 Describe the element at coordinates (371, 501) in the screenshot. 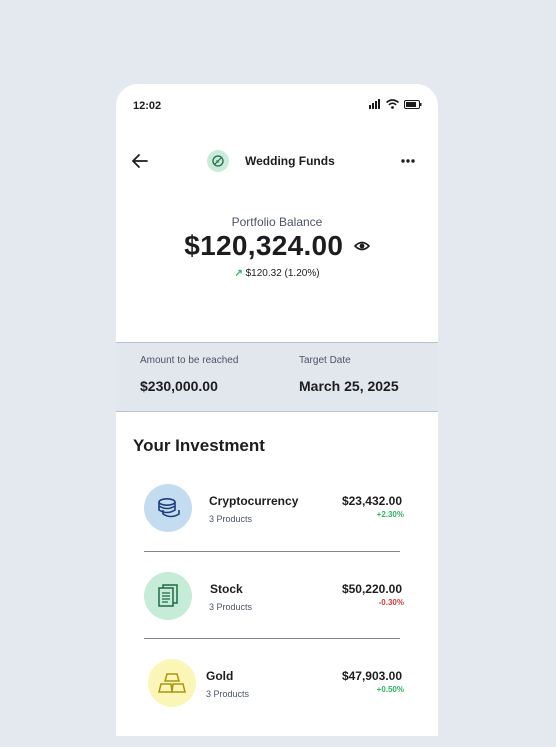

I see `investment-amount: $23,432.00` at that location.